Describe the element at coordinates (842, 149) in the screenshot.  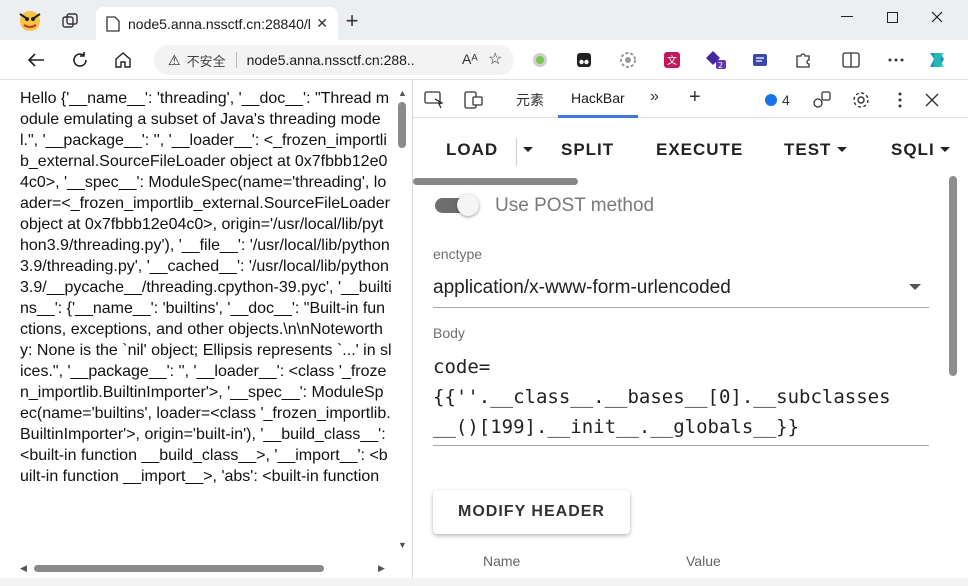
I see `test-dropdown-icon` at that location.